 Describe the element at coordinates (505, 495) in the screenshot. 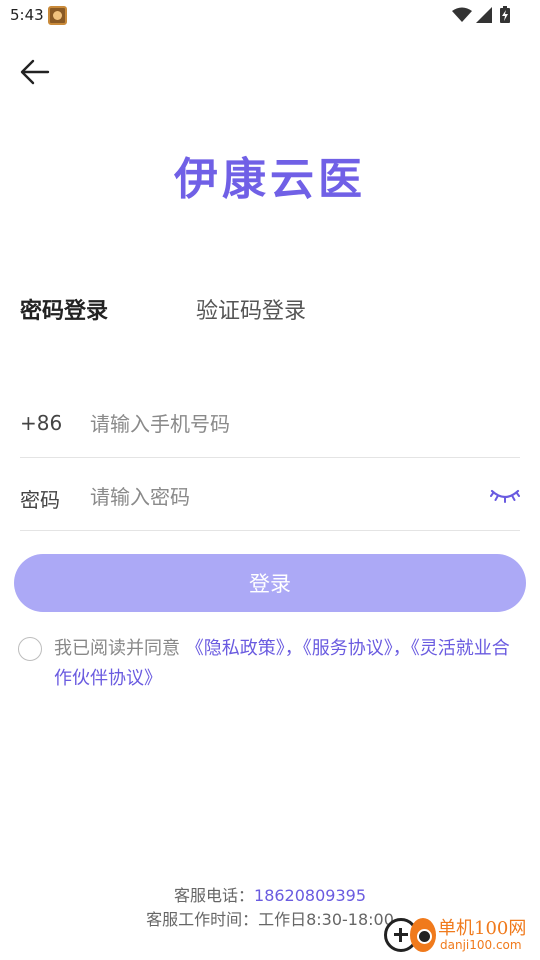

I see `eye-closed-icon` at that location.